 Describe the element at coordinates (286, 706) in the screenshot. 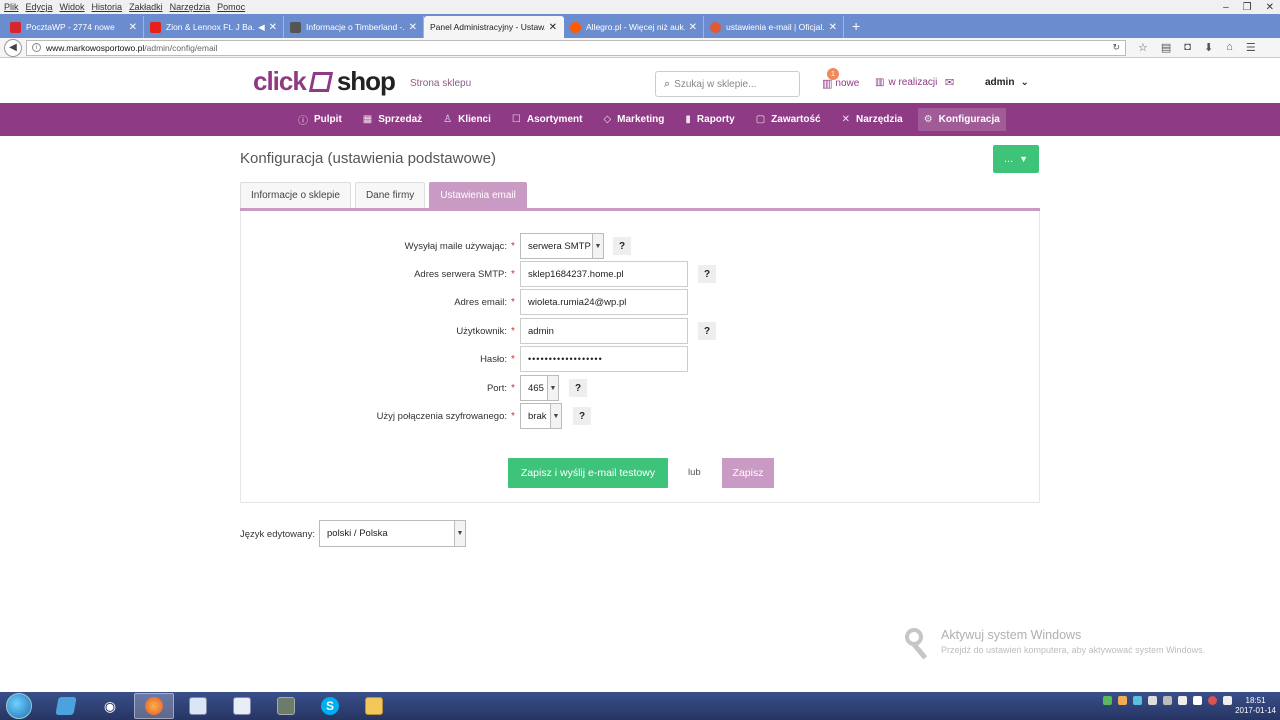

I see `taskbar-app-calculator` at that location.